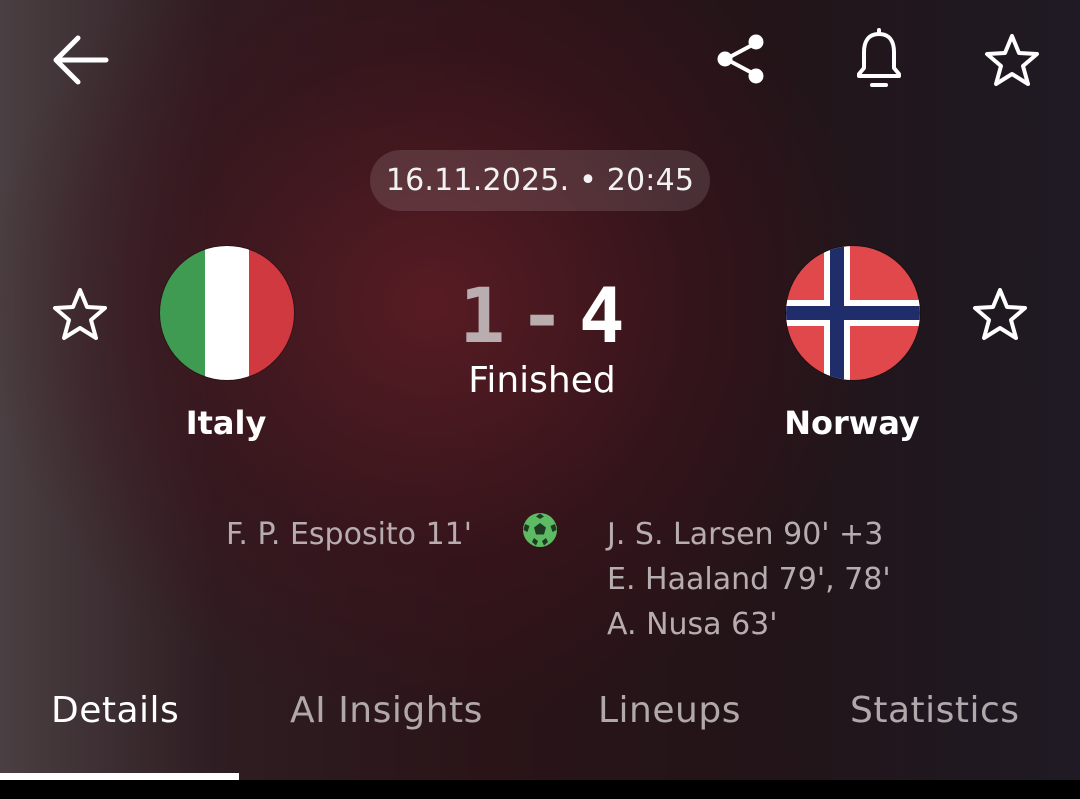 The height and width of the screenshot is (799, 1080). What do you see at coordinates (119, 776) in the screenshot?
I see `active-tab-indicator` at bounding box center [119, 776].